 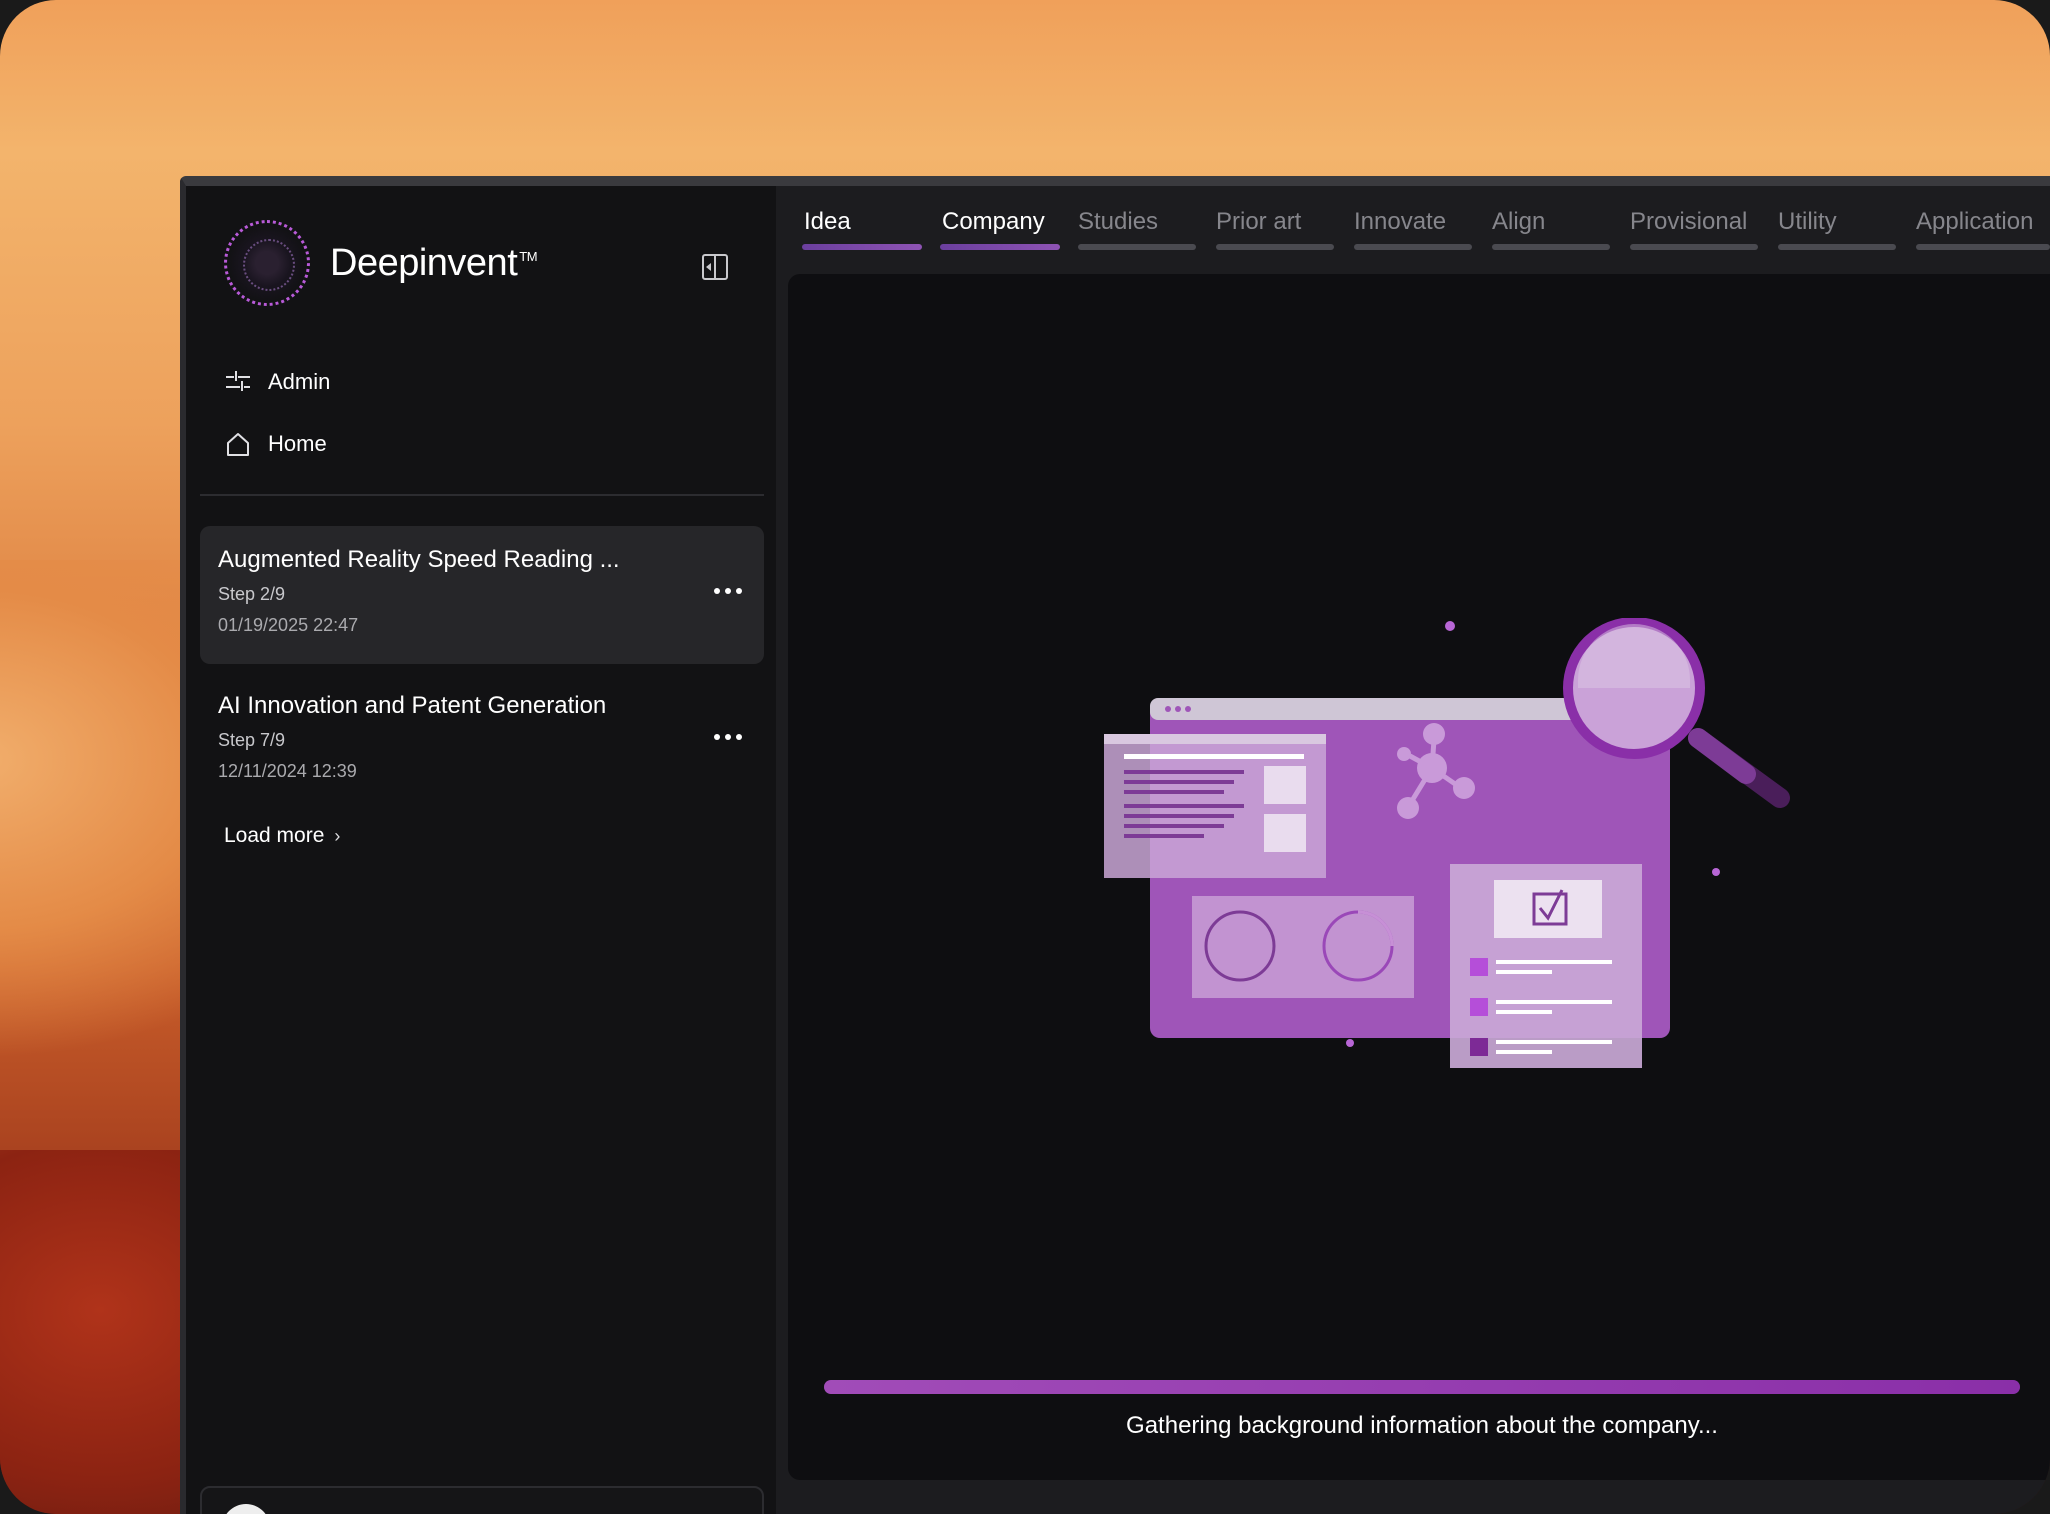 I want to click on project-title: AI Innovation and Patent Generation, so click(x=412, y=705).